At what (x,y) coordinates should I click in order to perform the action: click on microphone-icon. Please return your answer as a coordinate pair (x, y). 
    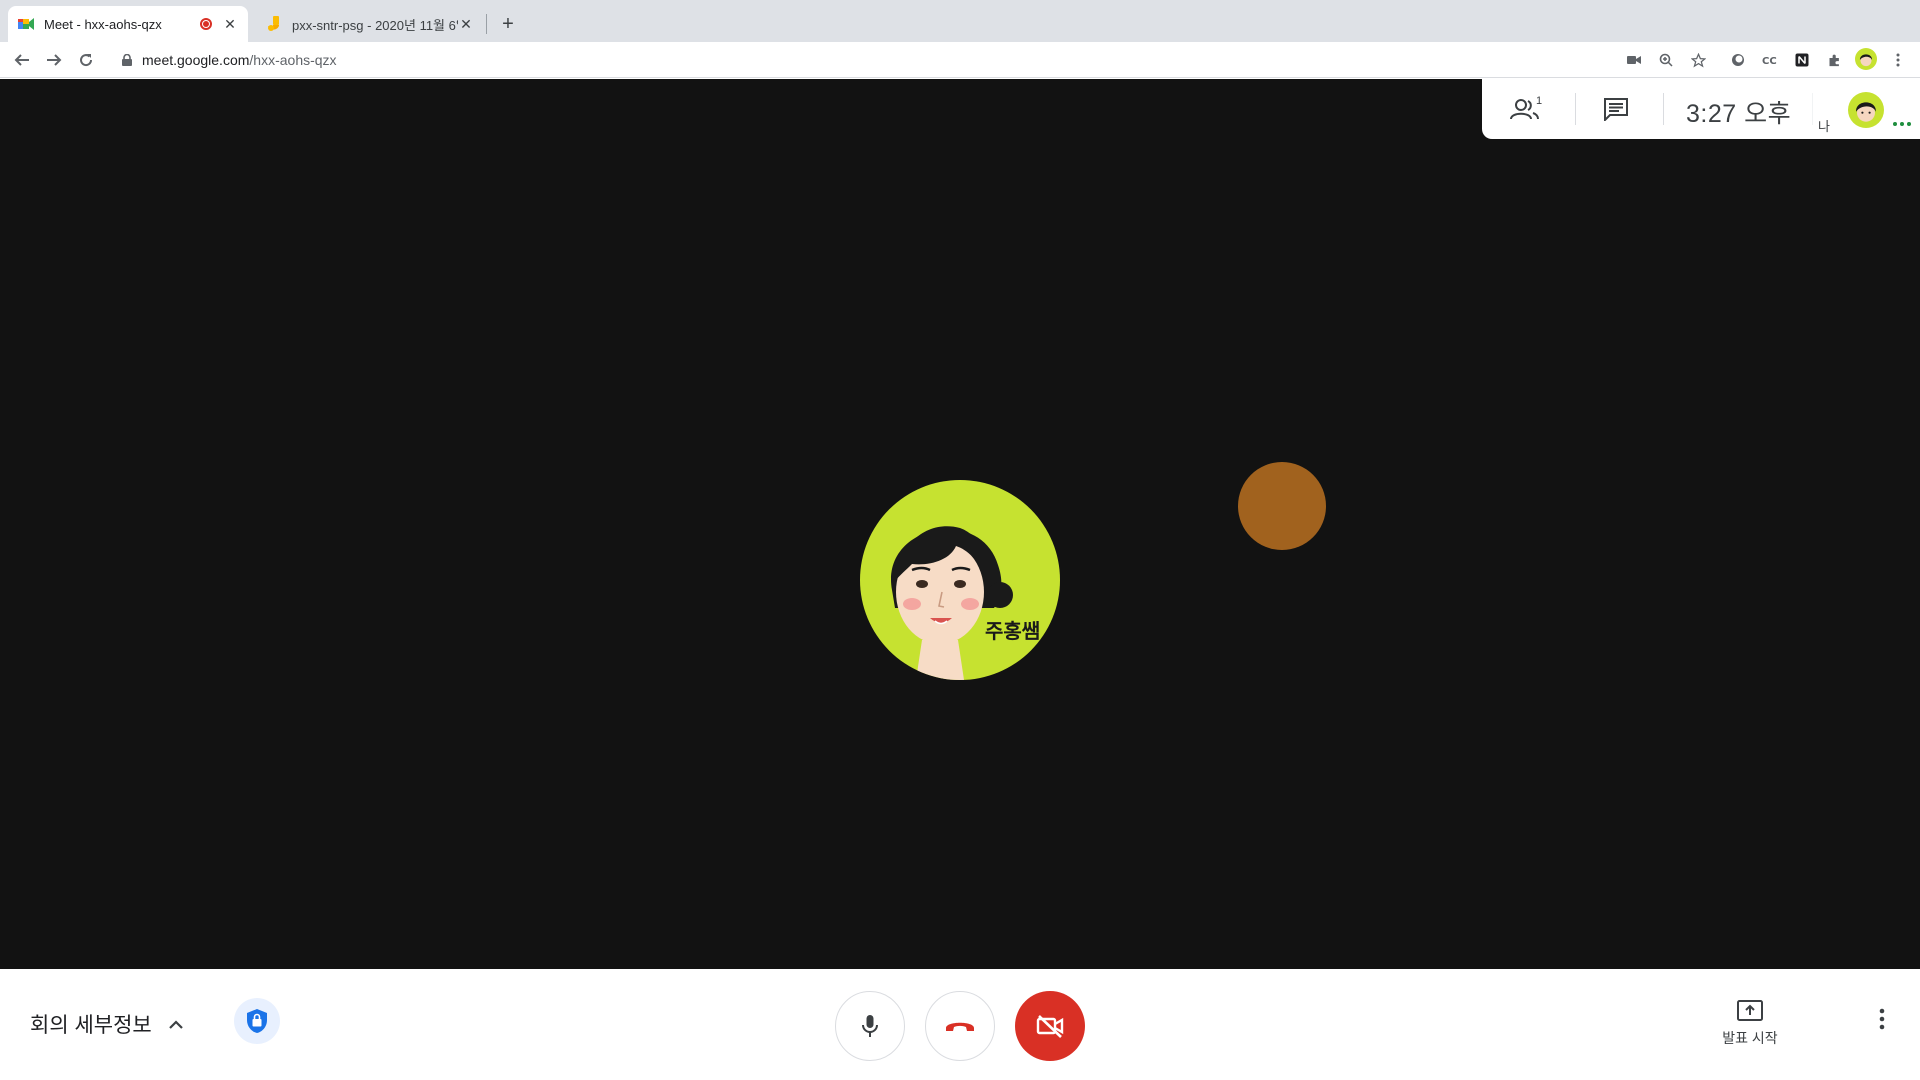
    Looking at the image, I should click on (870, 1026).